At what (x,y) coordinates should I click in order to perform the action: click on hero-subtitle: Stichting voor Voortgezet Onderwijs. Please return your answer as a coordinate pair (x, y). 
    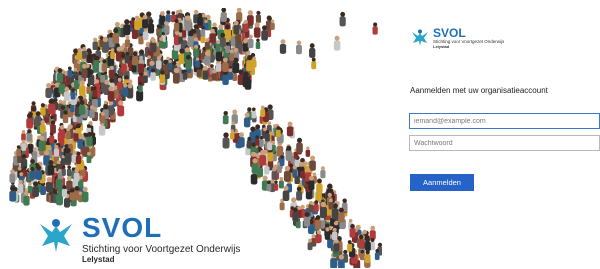
    Looking at the image, I should click on (161, 249).